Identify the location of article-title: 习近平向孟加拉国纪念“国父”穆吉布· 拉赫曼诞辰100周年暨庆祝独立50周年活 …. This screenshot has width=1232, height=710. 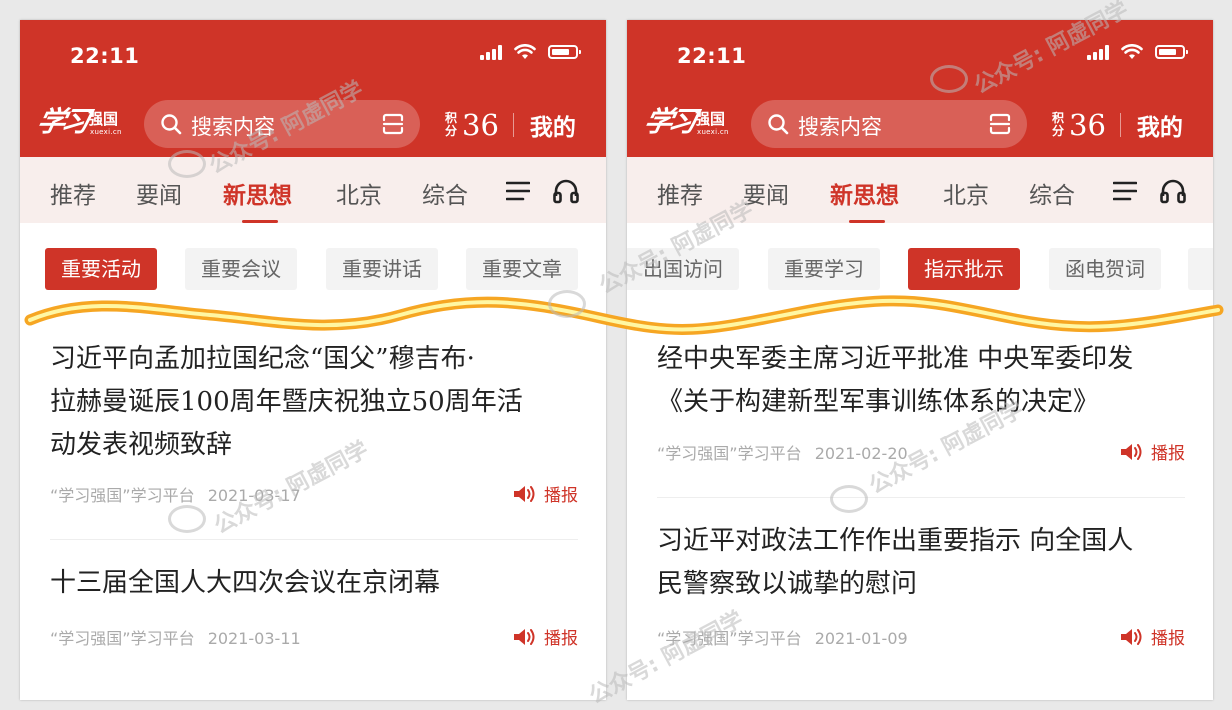
(286, 402).